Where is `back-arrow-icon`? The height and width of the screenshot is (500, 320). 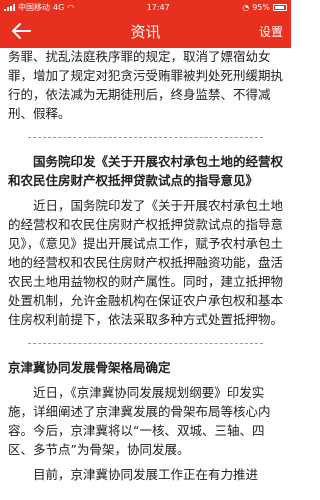
back-arrow-icon is located at coordinates (21, 31).